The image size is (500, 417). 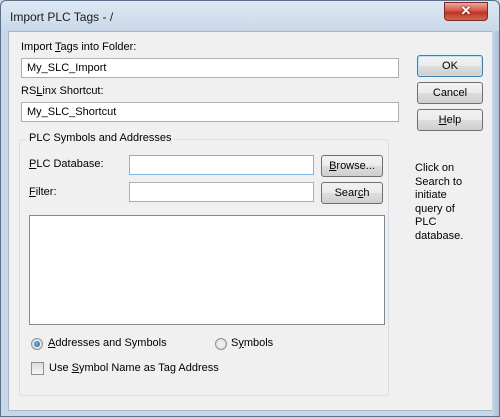 What do you see at coordinates (450, 120) in the screenshot?
I see `help-button: Help` at bounding box center [450, 120].